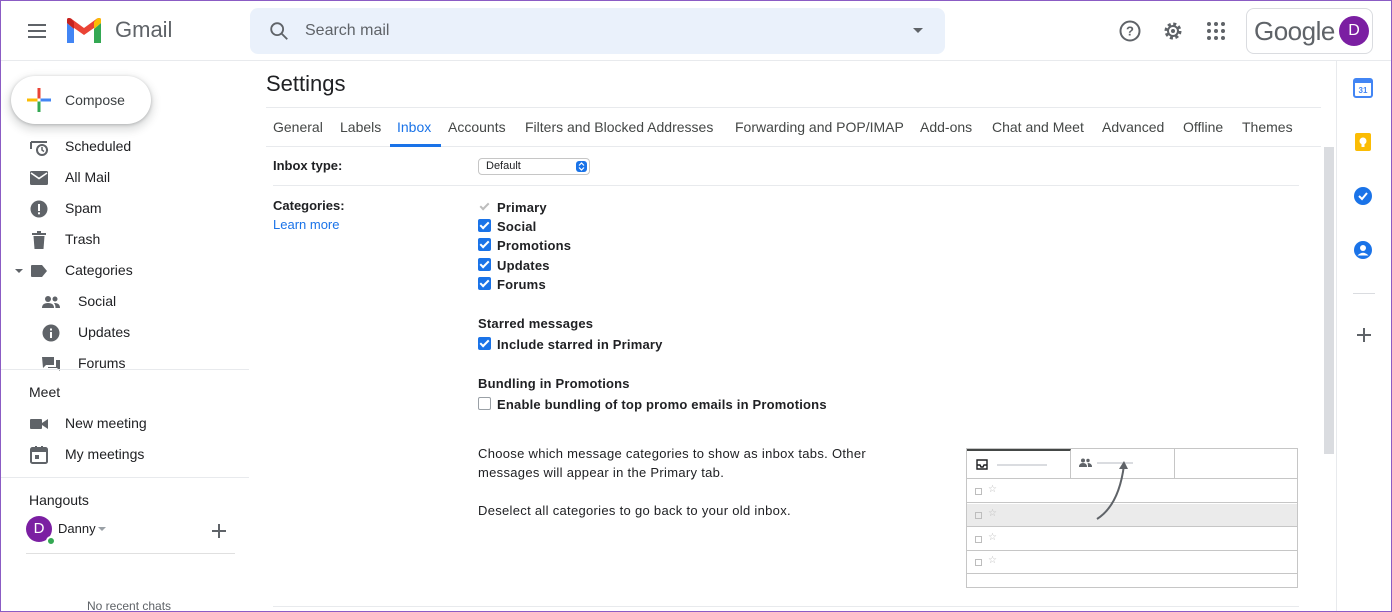 The image size is (1392, 612). Describe the element at coordinates (1267, 127) in the screenshot. I see `tab-themes: Themes` at that location.